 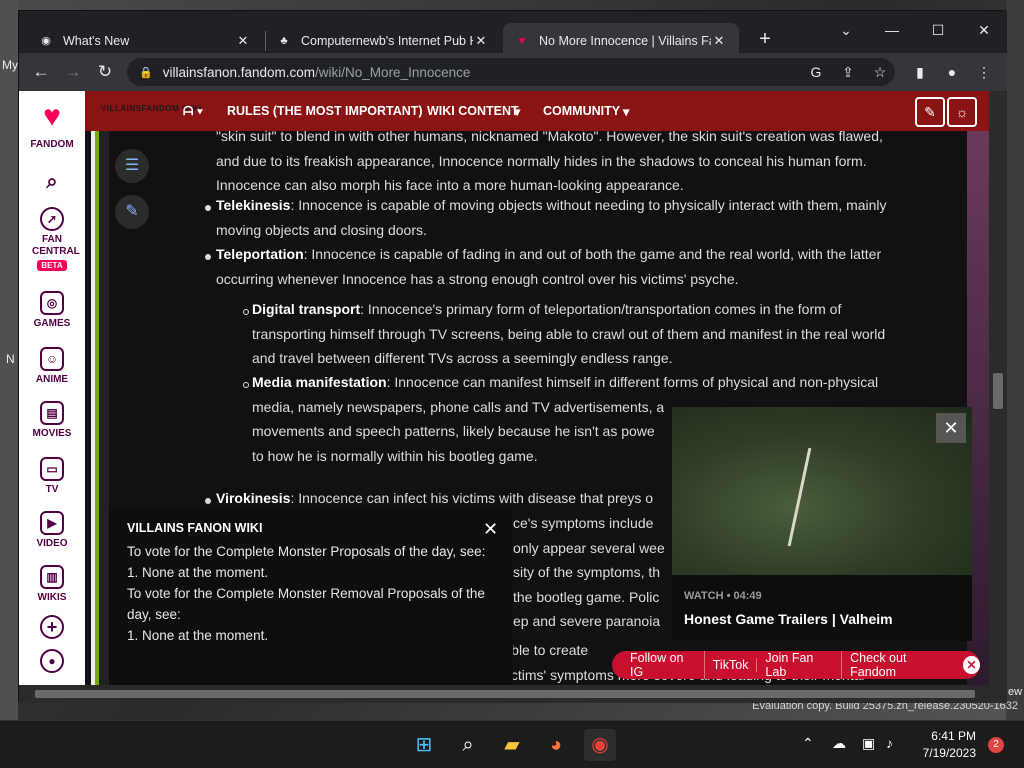 I want to click on rail-wikis: ▥ WIKIS, so click(x=52, y=584).